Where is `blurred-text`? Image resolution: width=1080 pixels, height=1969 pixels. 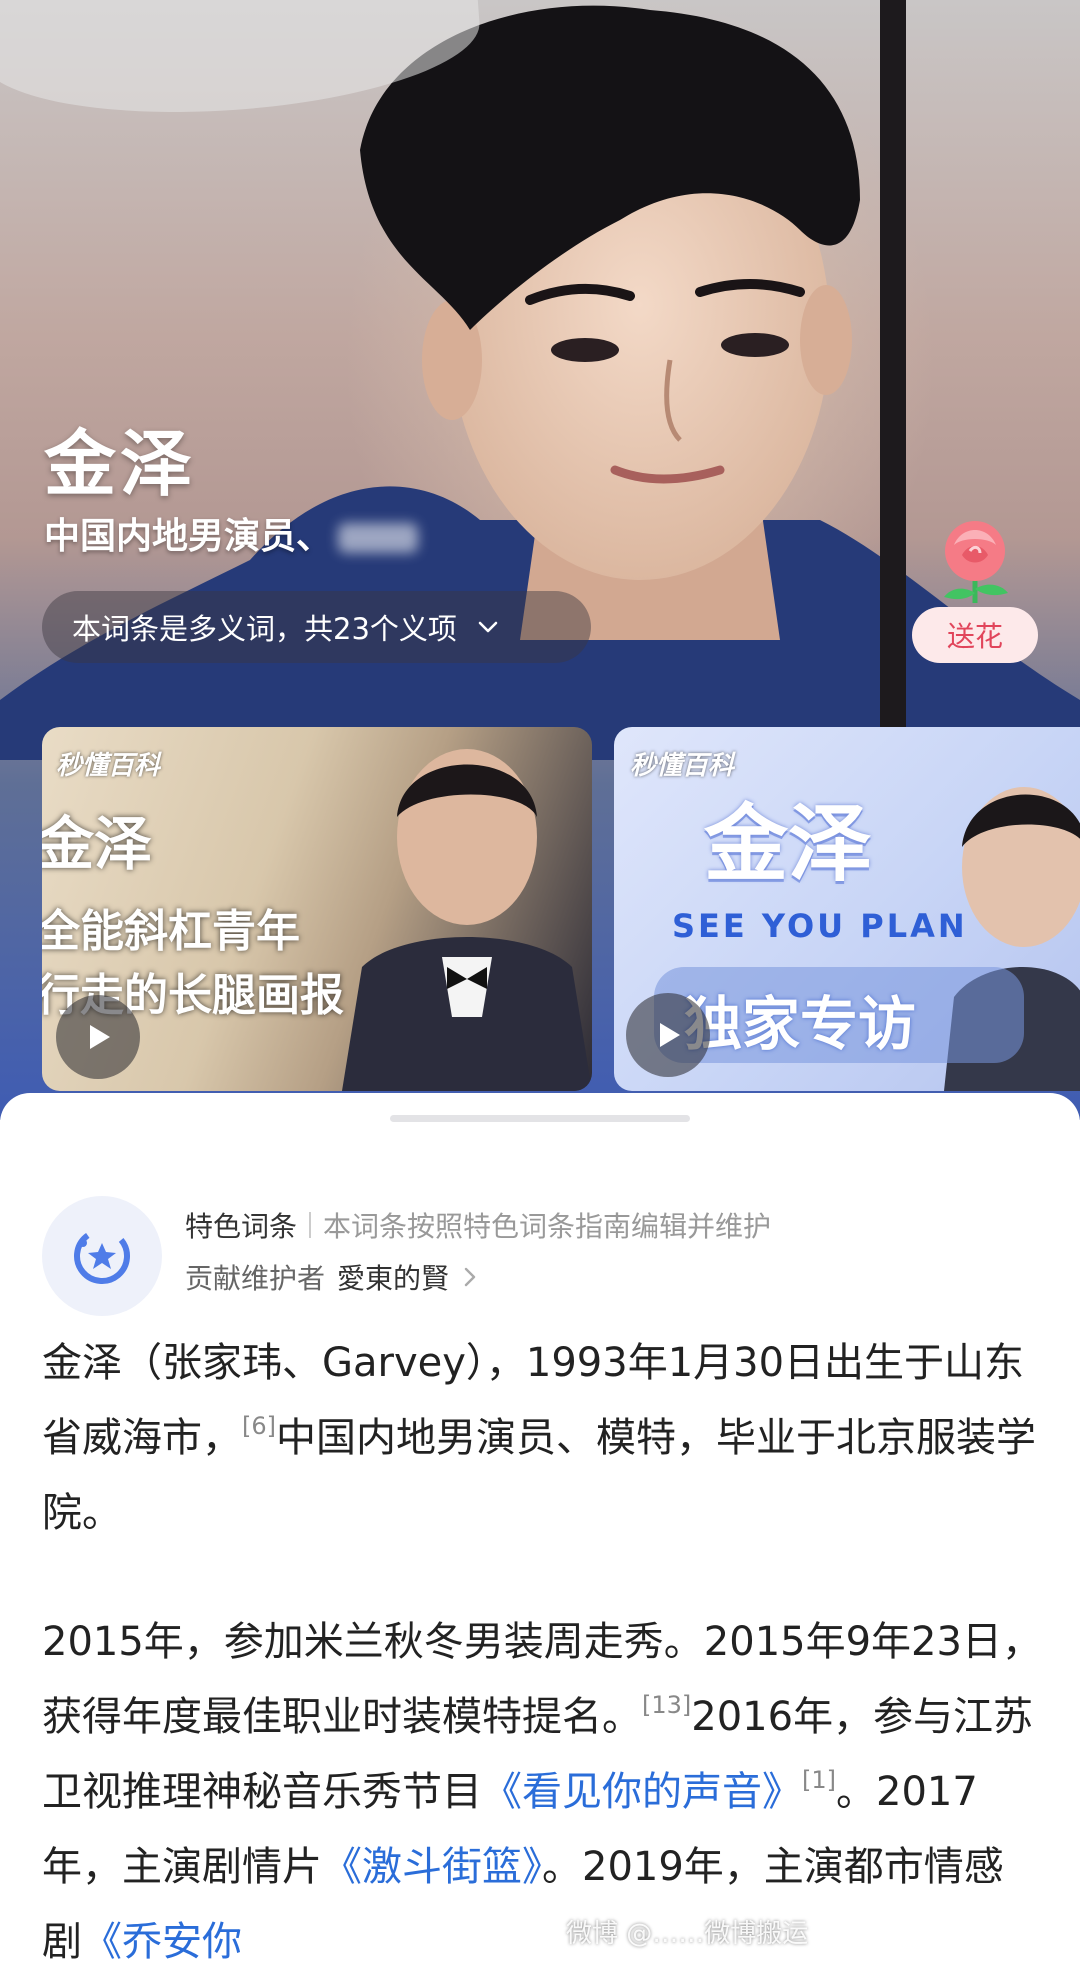 blurred-text is located at coordinates (378, 538).